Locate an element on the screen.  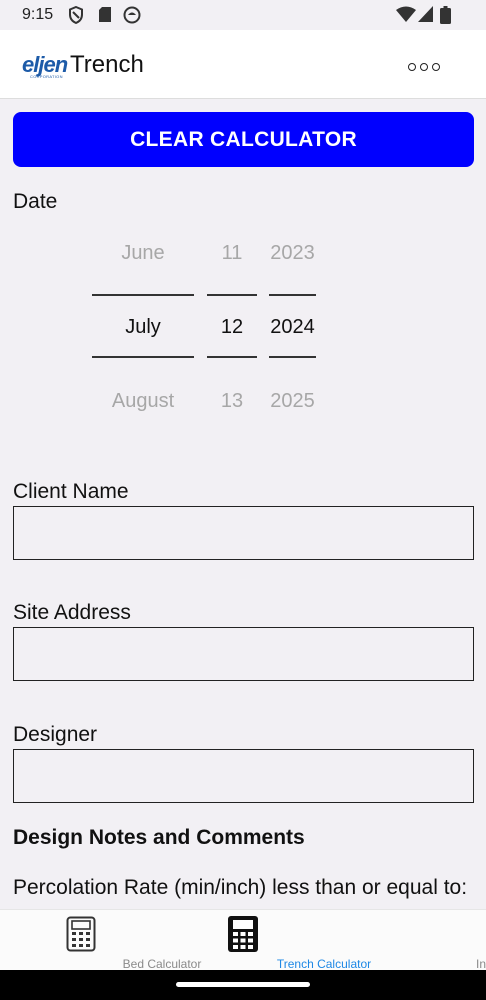
home-gesture-pill is located at coordinates (243, 984).